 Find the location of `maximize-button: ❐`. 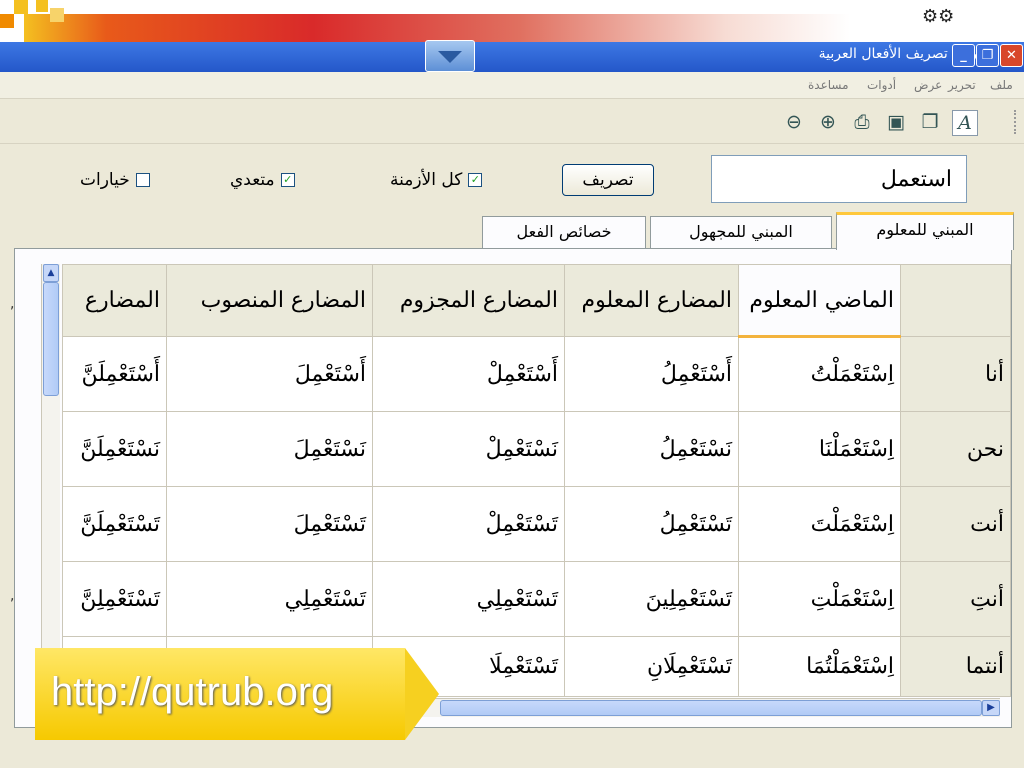

maximize-button: ❐ is located at coordinates (987, 55).